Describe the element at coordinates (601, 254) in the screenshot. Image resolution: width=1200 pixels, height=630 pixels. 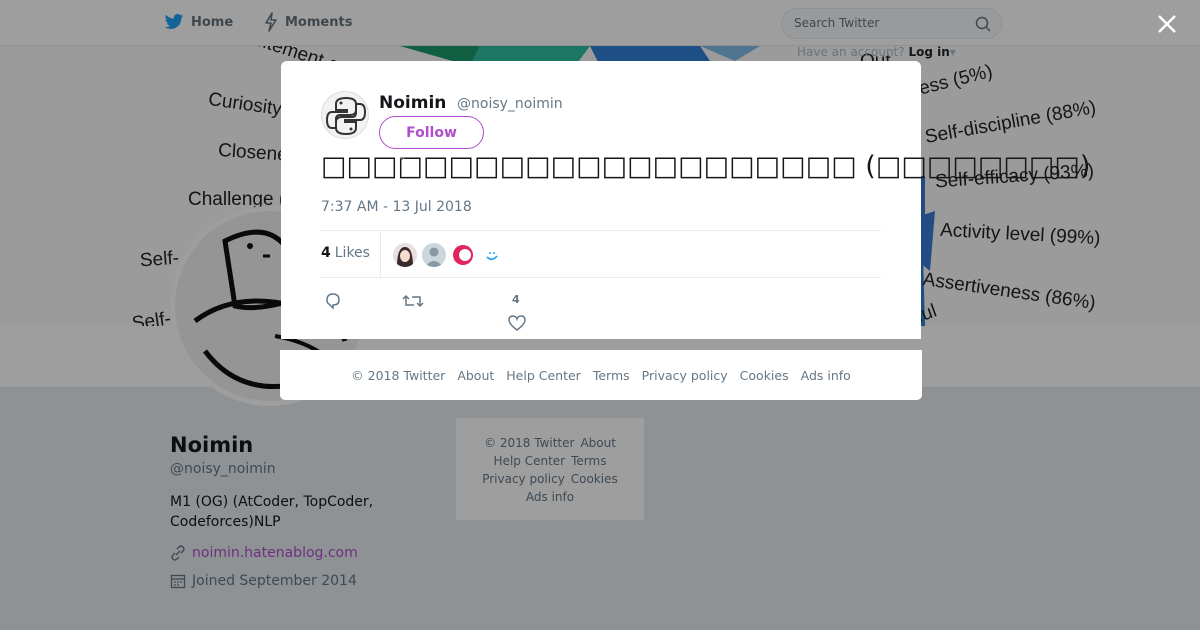
I see `tweet-stats: 4 Likes` at that location.